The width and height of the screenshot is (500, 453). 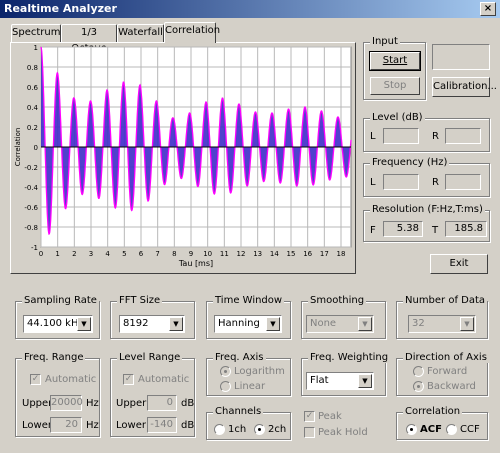 What do you see at coordinates (71, 379) in the screenshot?
I see `freq-range-automatic-label: Automatic` at bounding box center [71, 379].